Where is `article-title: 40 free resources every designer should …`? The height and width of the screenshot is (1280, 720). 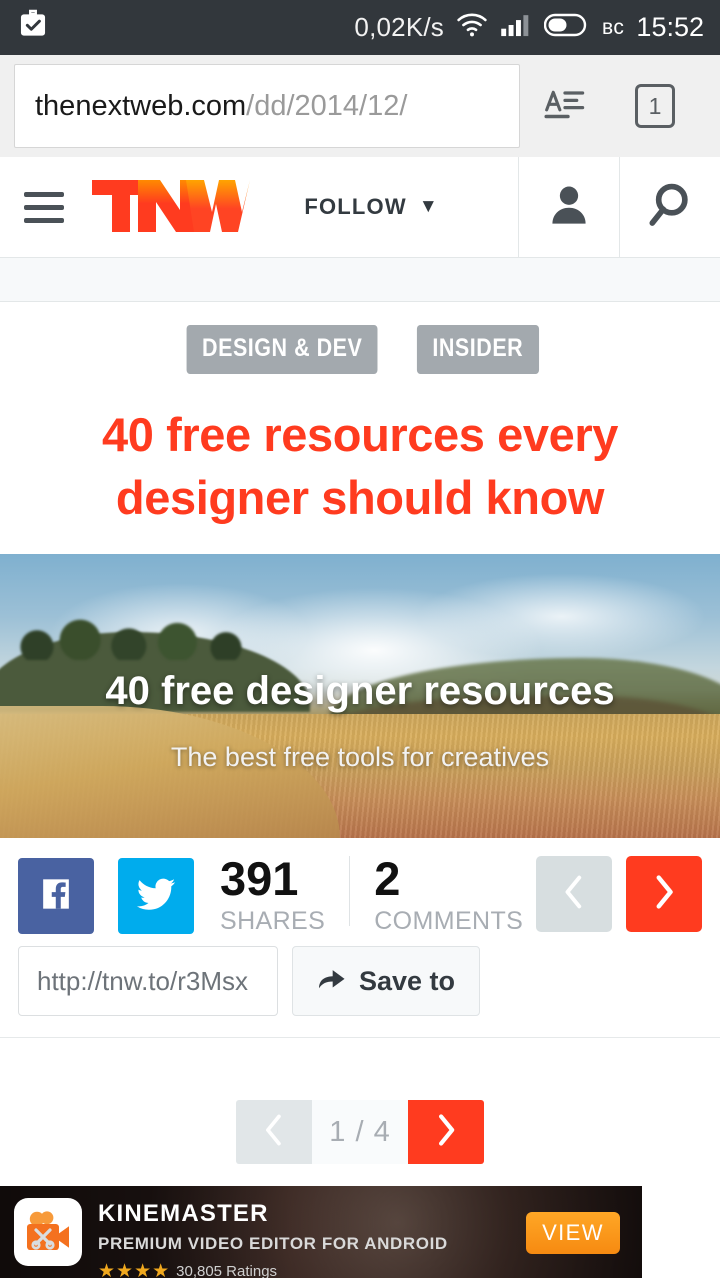
article-title: 40 free resources every designer should … is located at coordinates (360, 466).